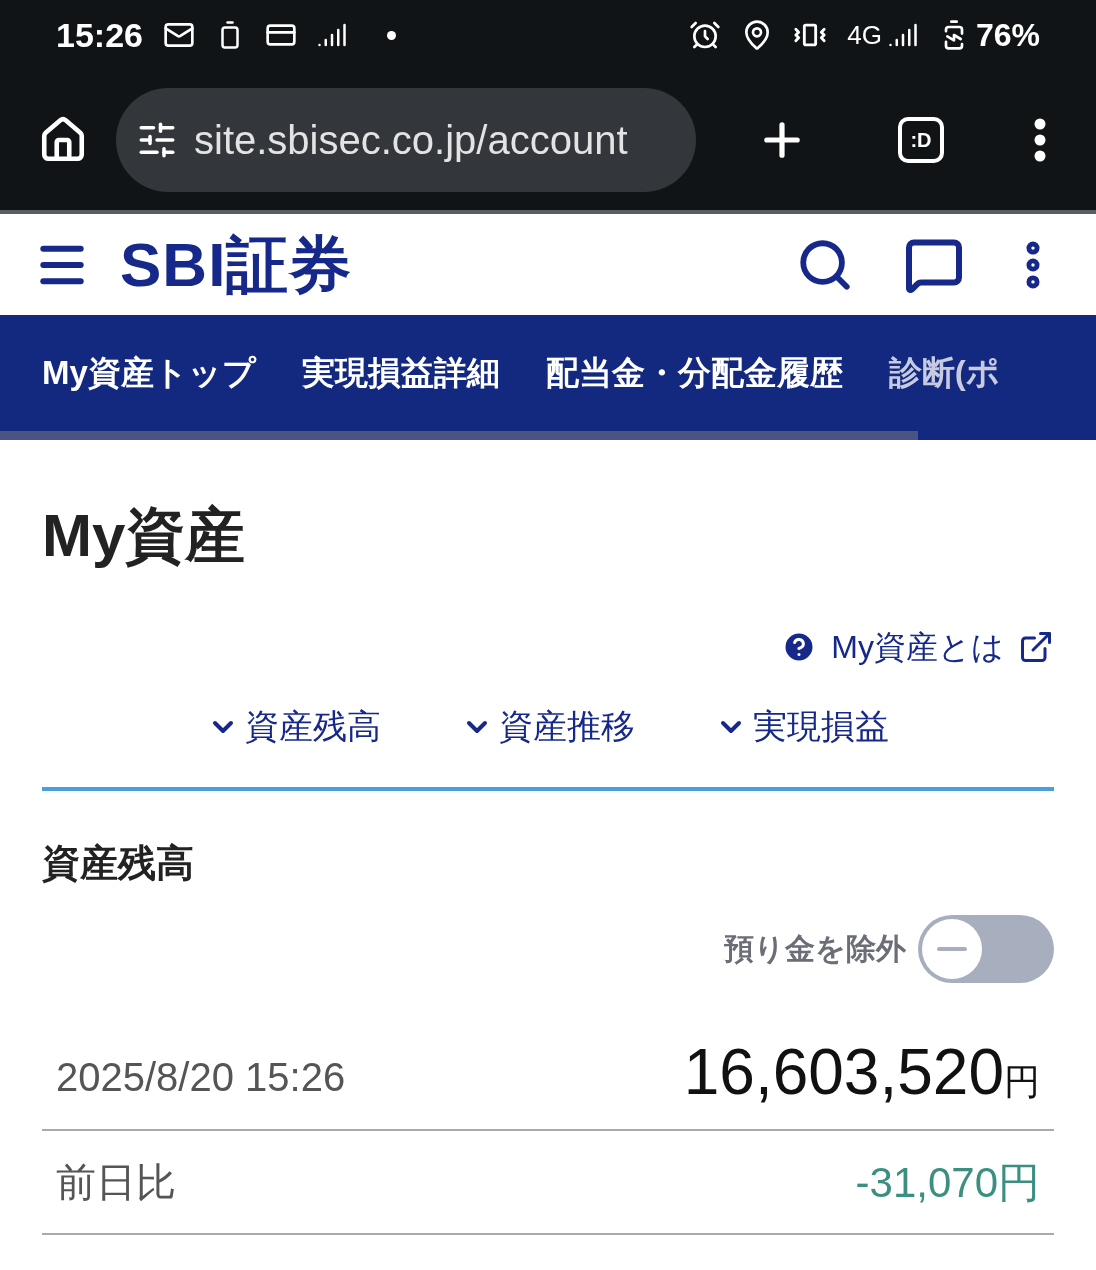  I want to click on section-link: 資産残高, so click(294, 727).